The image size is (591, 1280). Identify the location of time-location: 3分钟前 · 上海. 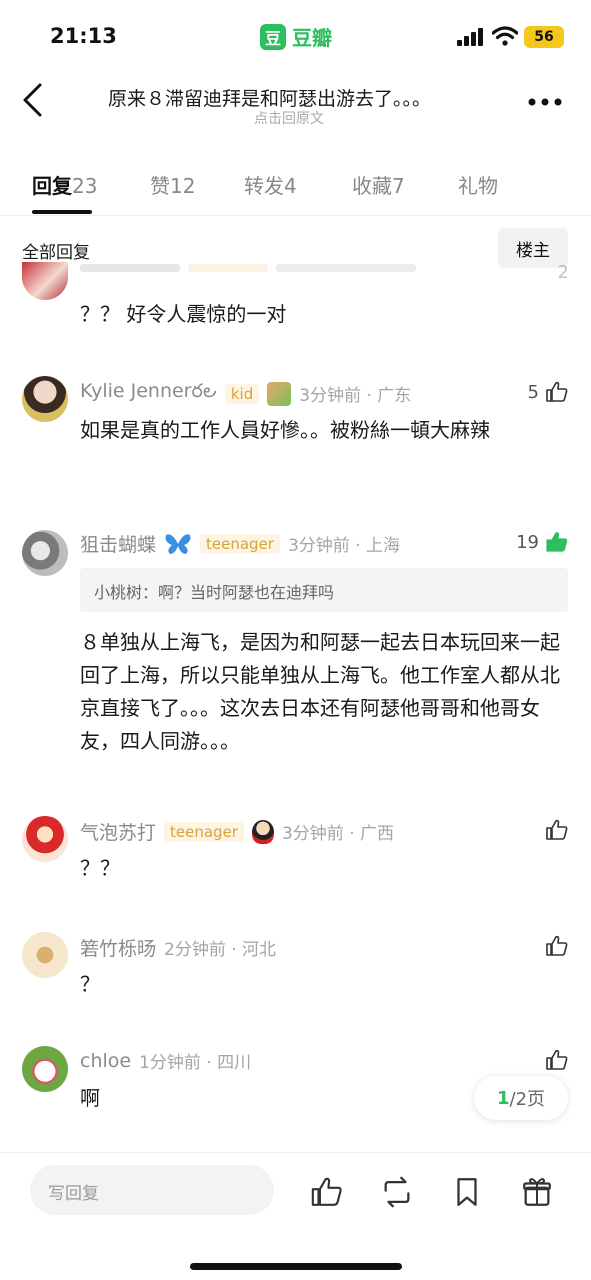
(344, 546).